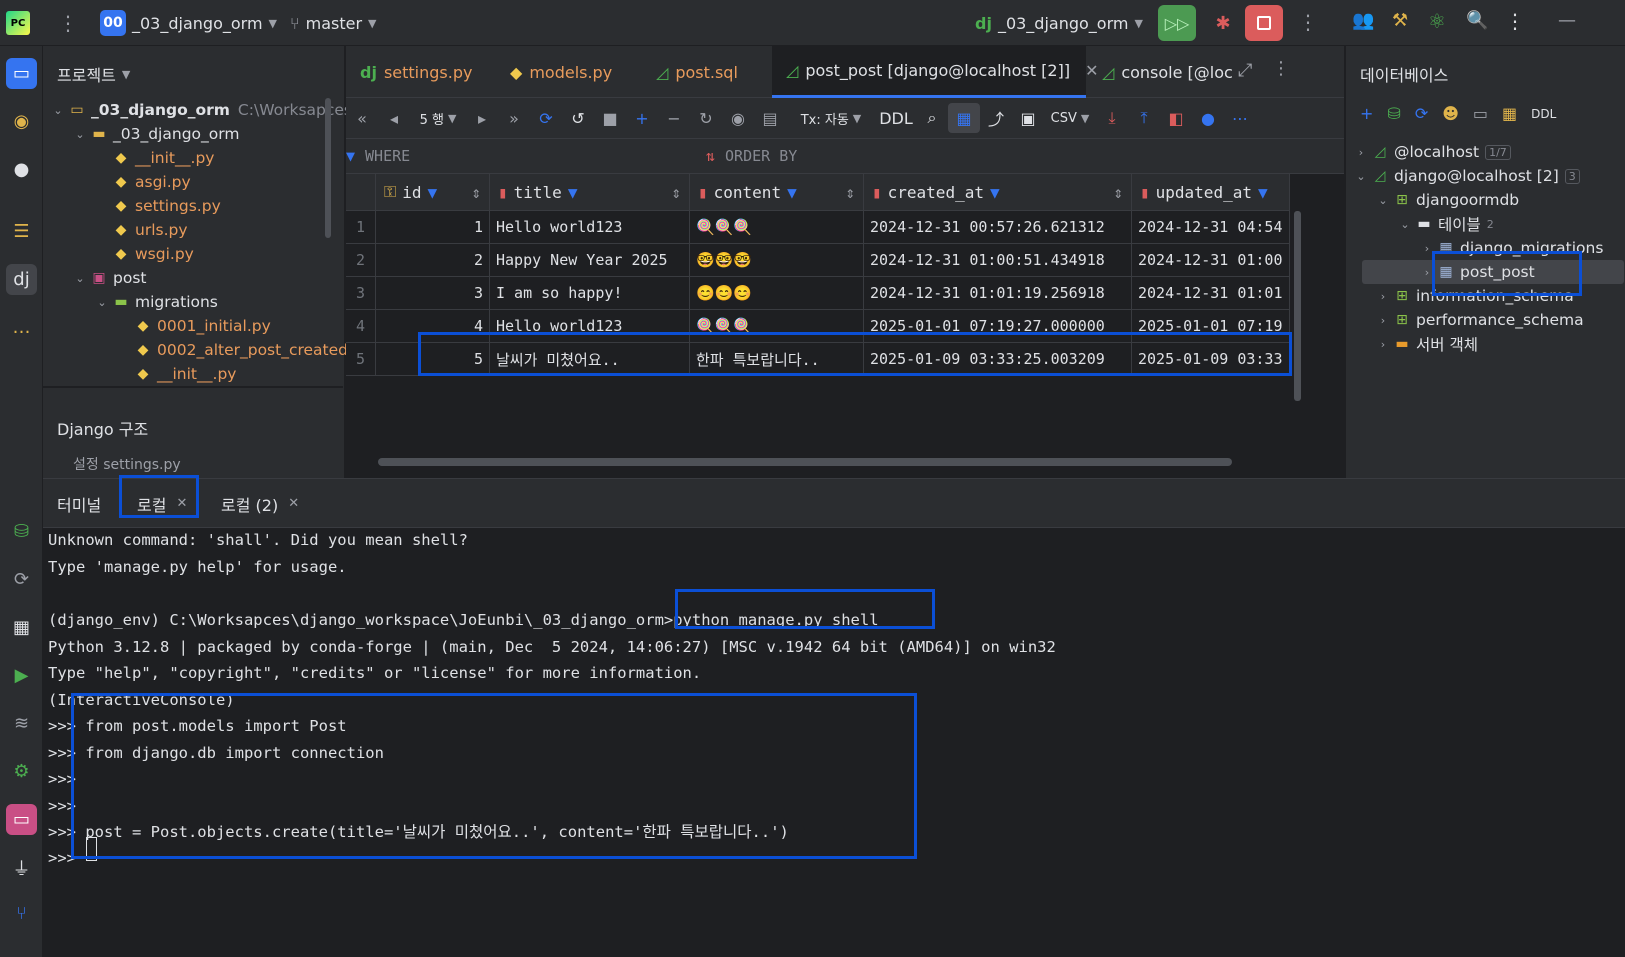  Describe the element at coordinates (1112, 118) in the screenshot. I see `export-icon: ⤓` at that location.